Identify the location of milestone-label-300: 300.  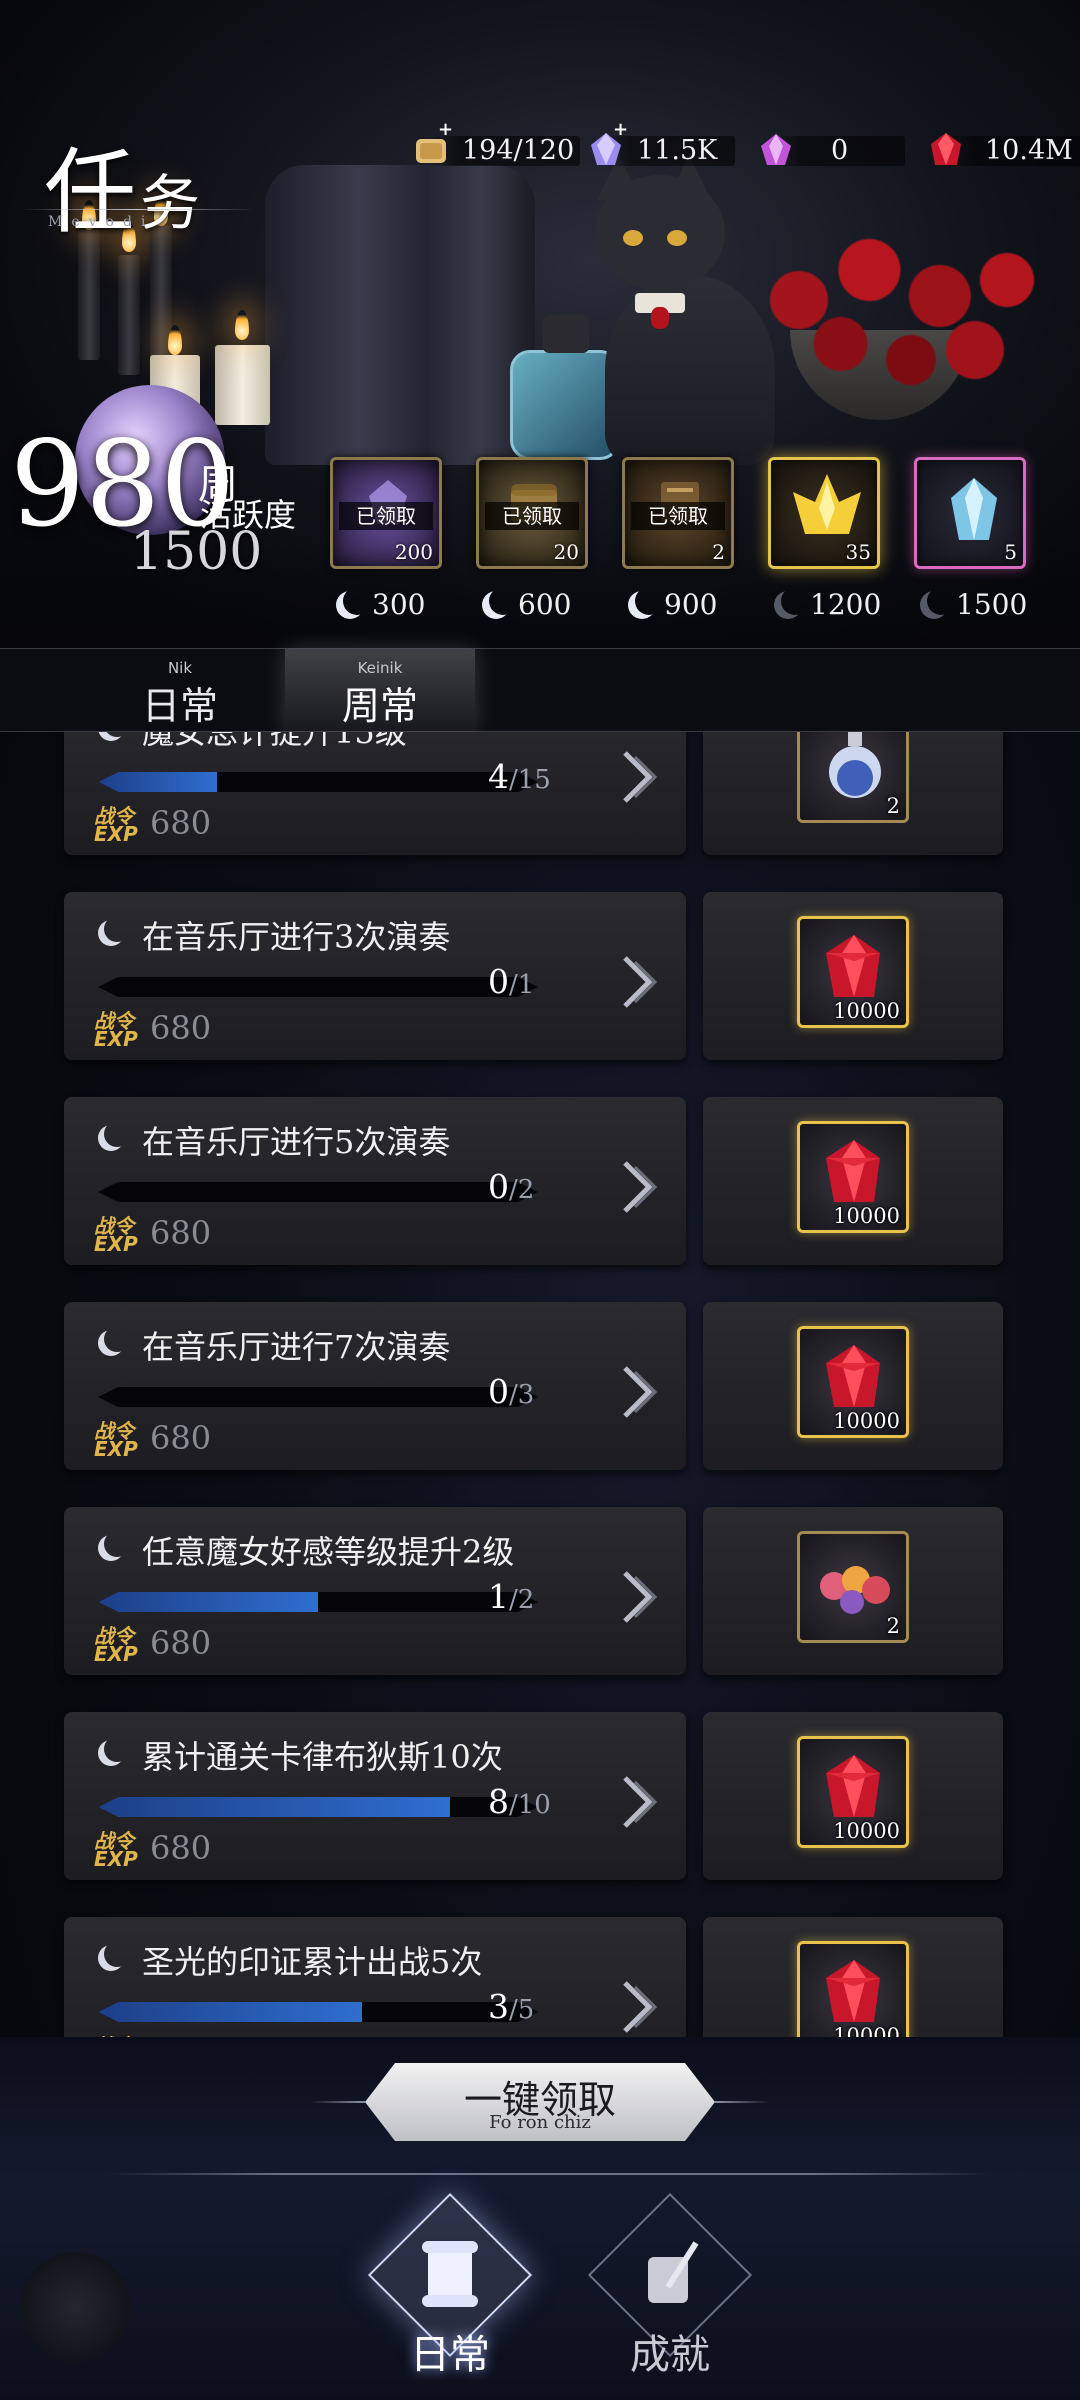
(380, 604).